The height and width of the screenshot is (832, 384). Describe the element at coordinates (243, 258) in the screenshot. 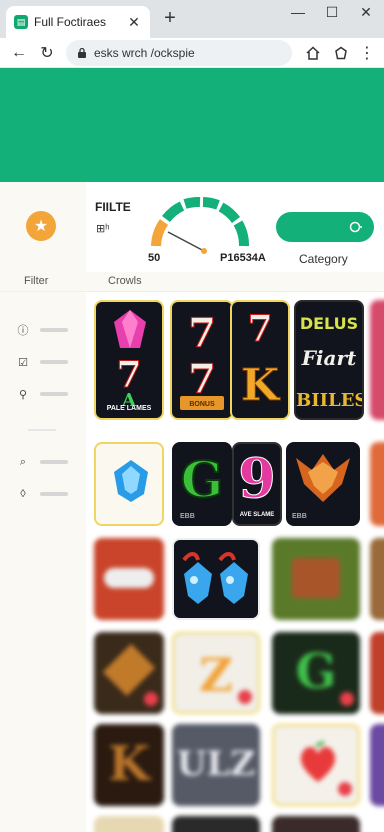

I see `gauge-max-value: P16534A` at that location.